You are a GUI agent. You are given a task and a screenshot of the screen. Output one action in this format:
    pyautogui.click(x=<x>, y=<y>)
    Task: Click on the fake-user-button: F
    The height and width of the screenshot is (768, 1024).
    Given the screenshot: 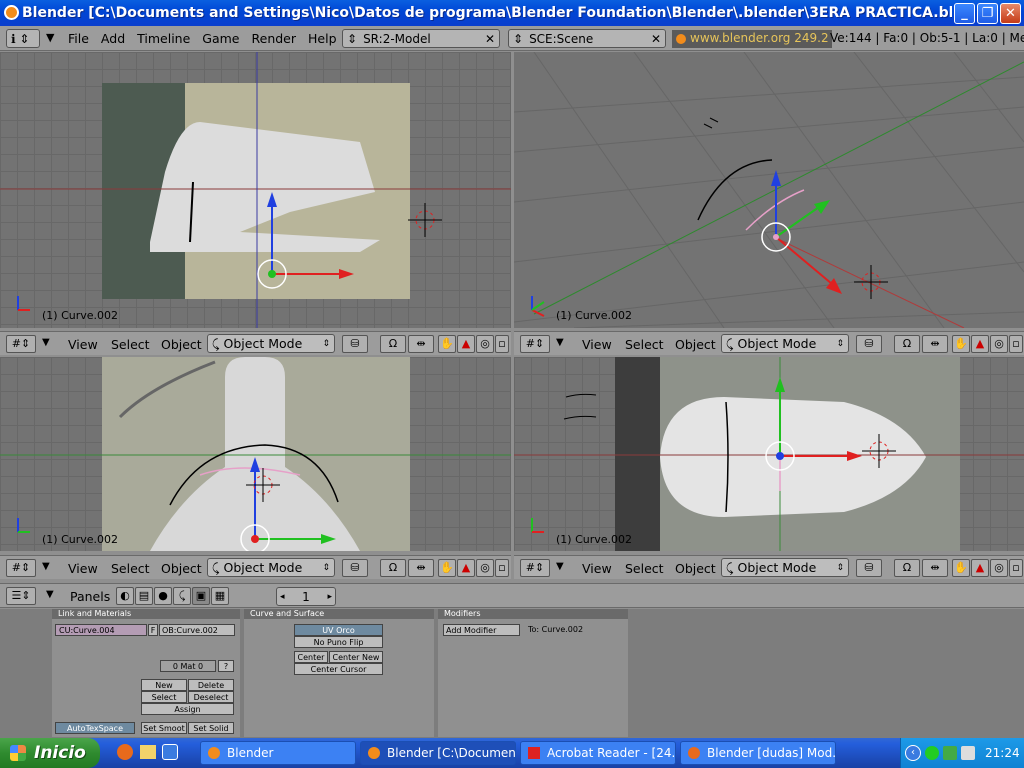 What is the action you would take?
    pyautogui.click(x=153, y=630)
    